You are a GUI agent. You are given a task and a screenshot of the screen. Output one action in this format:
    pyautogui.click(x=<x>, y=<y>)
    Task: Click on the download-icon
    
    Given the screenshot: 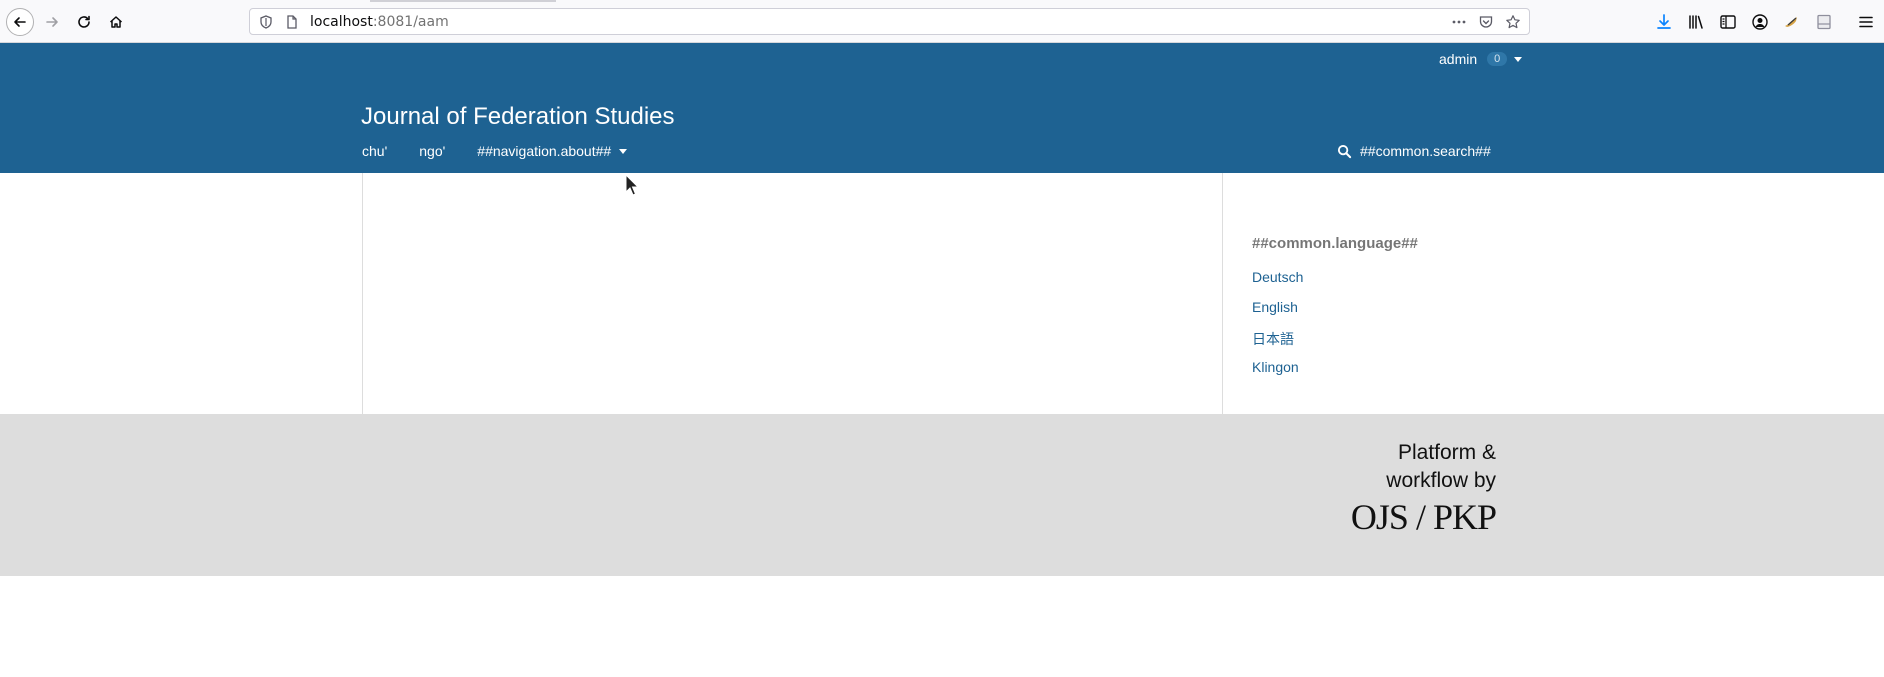 What is the action you would take?
    pyautogui.click(x=1664, y=22)
    